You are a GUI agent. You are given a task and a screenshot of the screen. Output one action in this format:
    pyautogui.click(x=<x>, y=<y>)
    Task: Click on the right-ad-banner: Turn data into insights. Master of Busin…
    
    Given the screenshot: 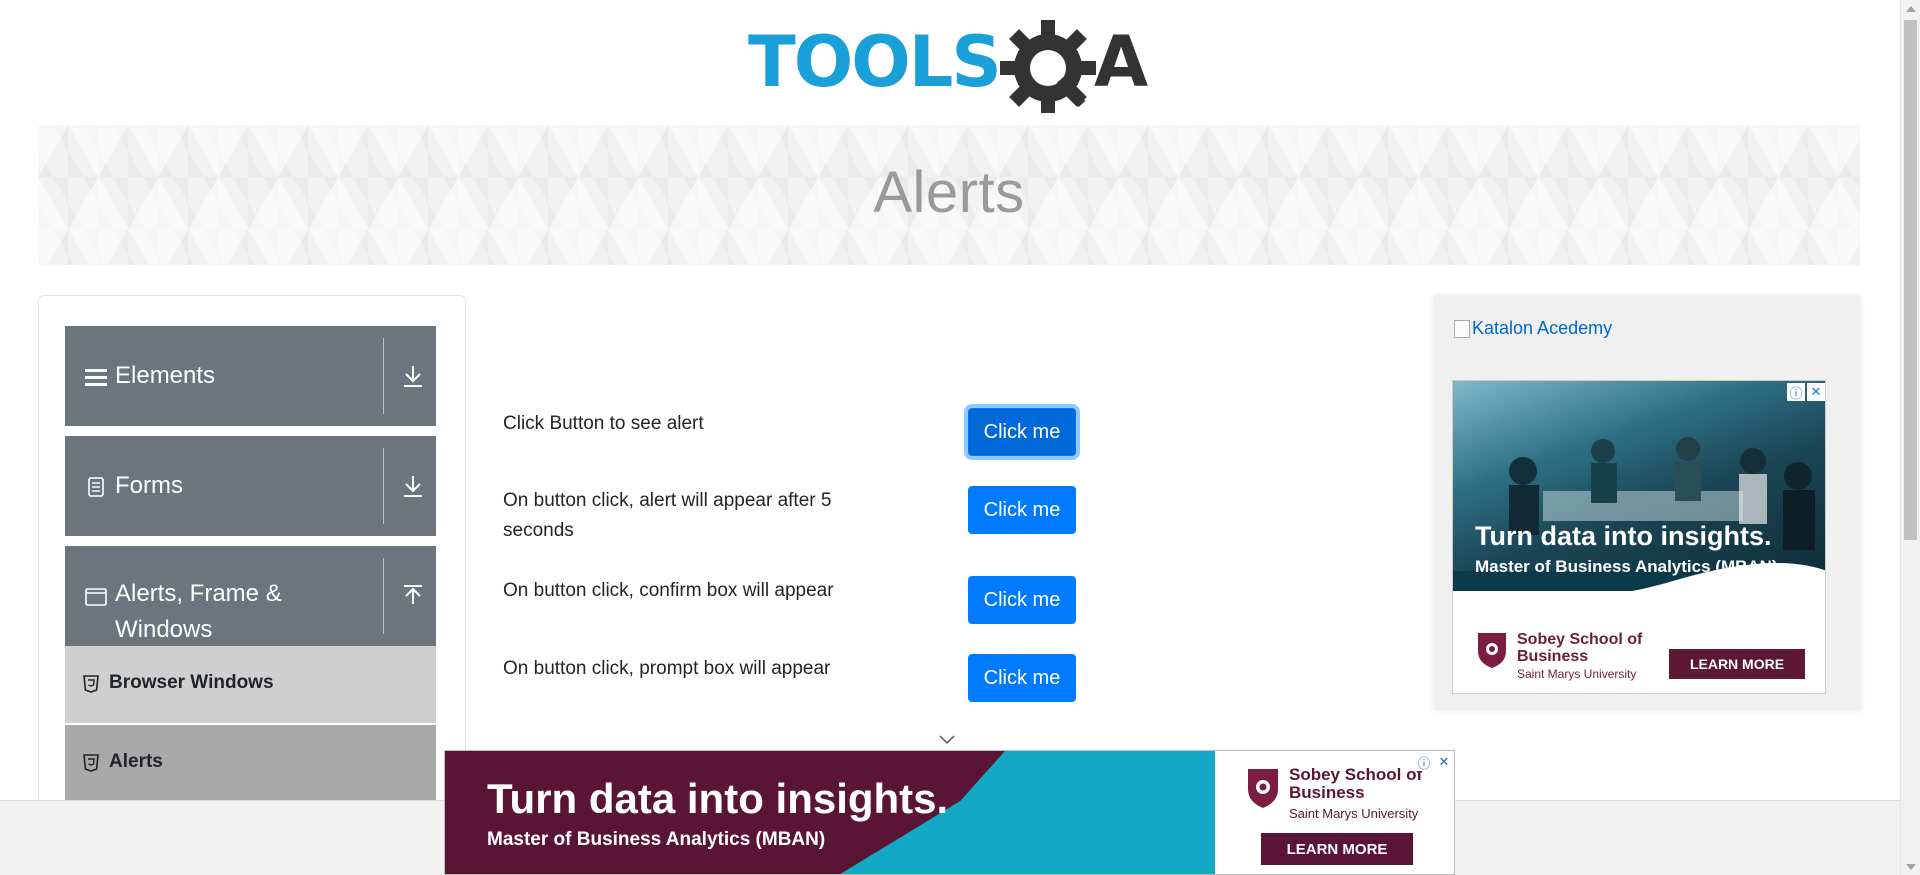 What is the action you would take?
    pyautogui.click(x=1639, y=537)
    